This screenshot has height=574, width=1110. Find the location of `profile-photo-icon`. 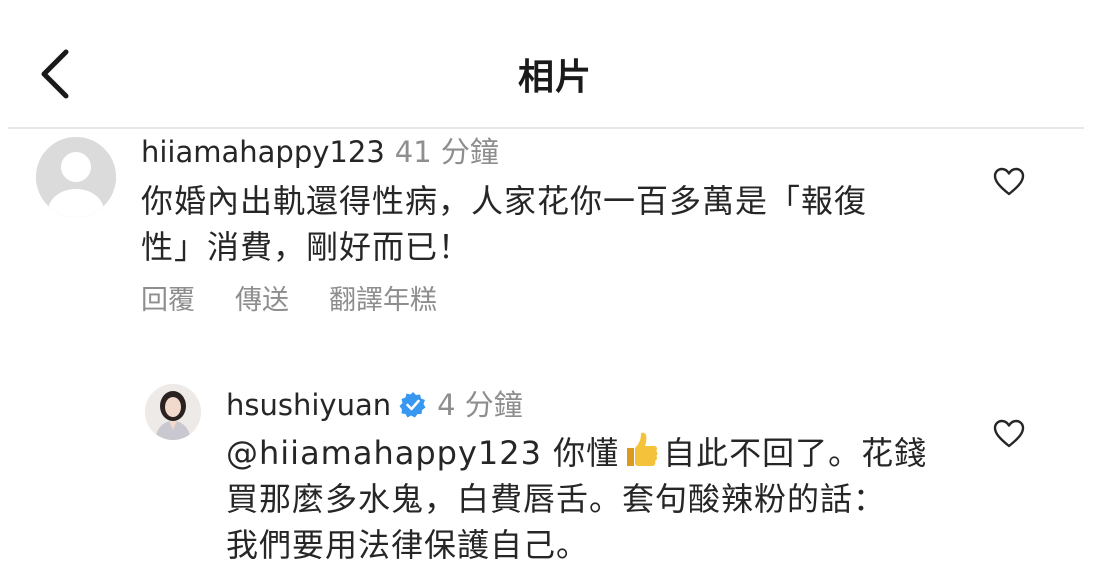

profile-photo-icon is located at coordinates (173, 412).